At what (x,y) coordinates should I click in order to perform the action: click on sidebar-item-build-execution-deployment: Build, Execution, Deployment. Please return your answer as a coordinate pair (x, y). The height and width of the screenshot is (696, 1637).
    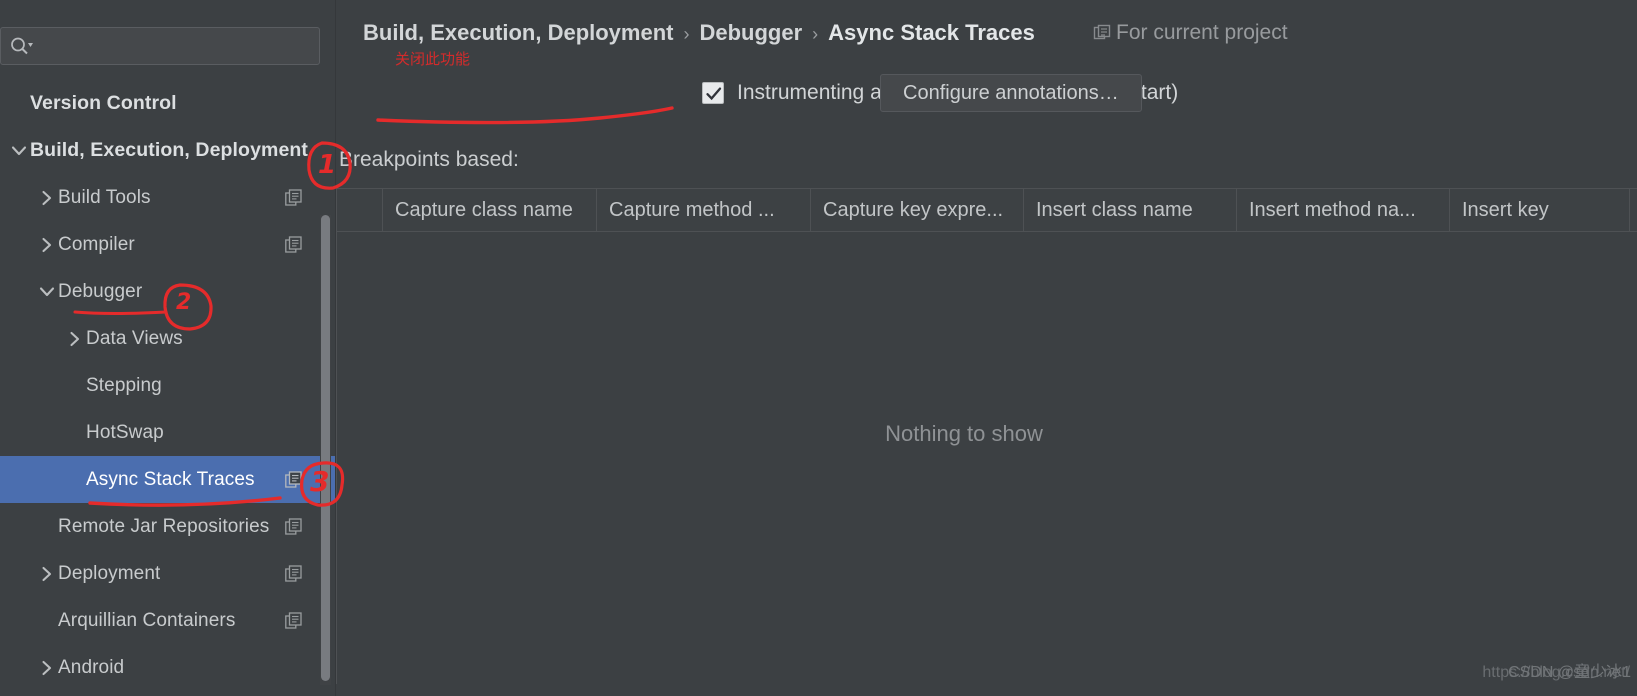
    Looking at the image, I should click on (167, 150).